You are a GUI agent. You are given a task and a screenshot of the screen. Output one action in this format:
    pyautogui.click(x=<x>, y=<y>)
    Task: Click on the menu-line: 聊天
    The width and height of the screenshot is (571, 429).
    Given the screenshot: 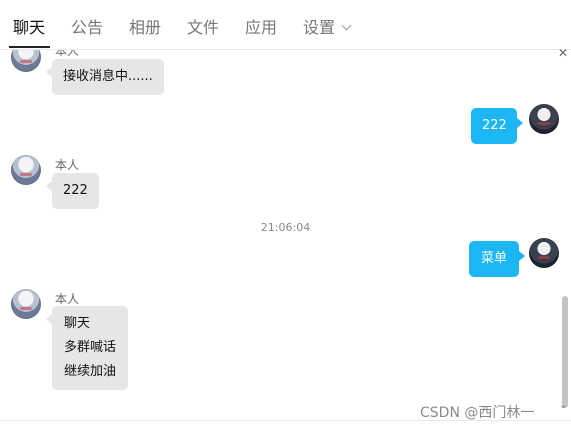 What is the action you would take?
    pyautogui.click(x=77, y=323)
    